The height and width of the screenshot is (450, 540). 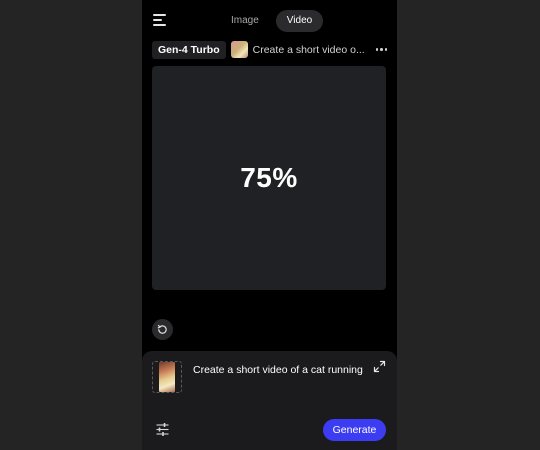 I want to click on sliders-icon, so click(x=162, y=429).